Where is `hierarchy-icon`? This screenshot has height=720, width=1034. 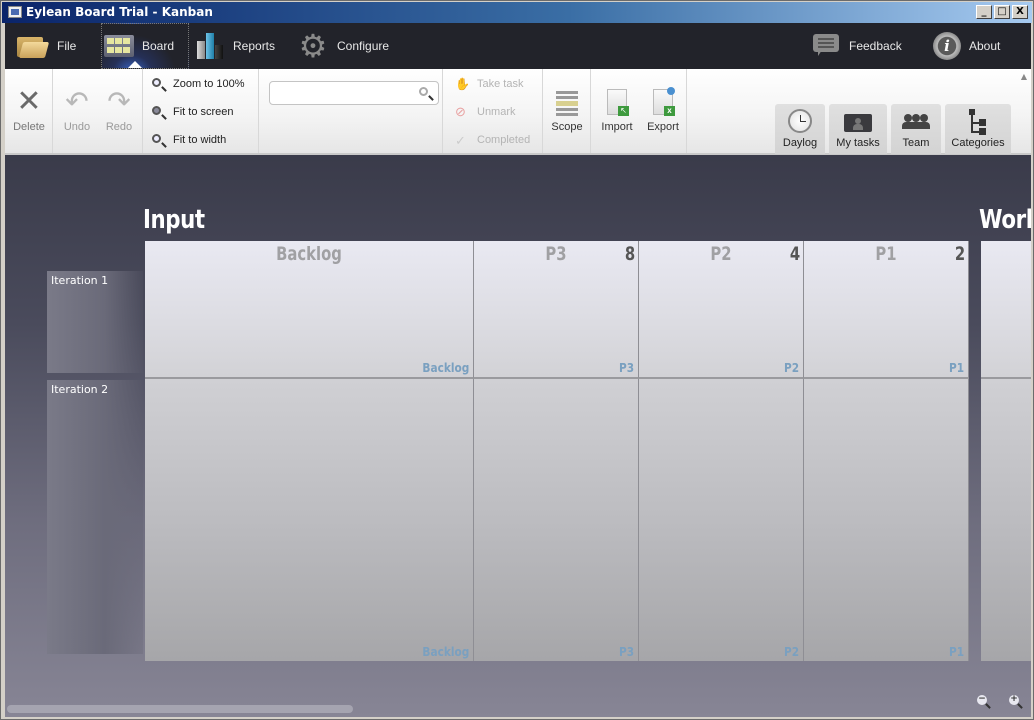 hierarchy-icon is located at coordinates (978, 123).